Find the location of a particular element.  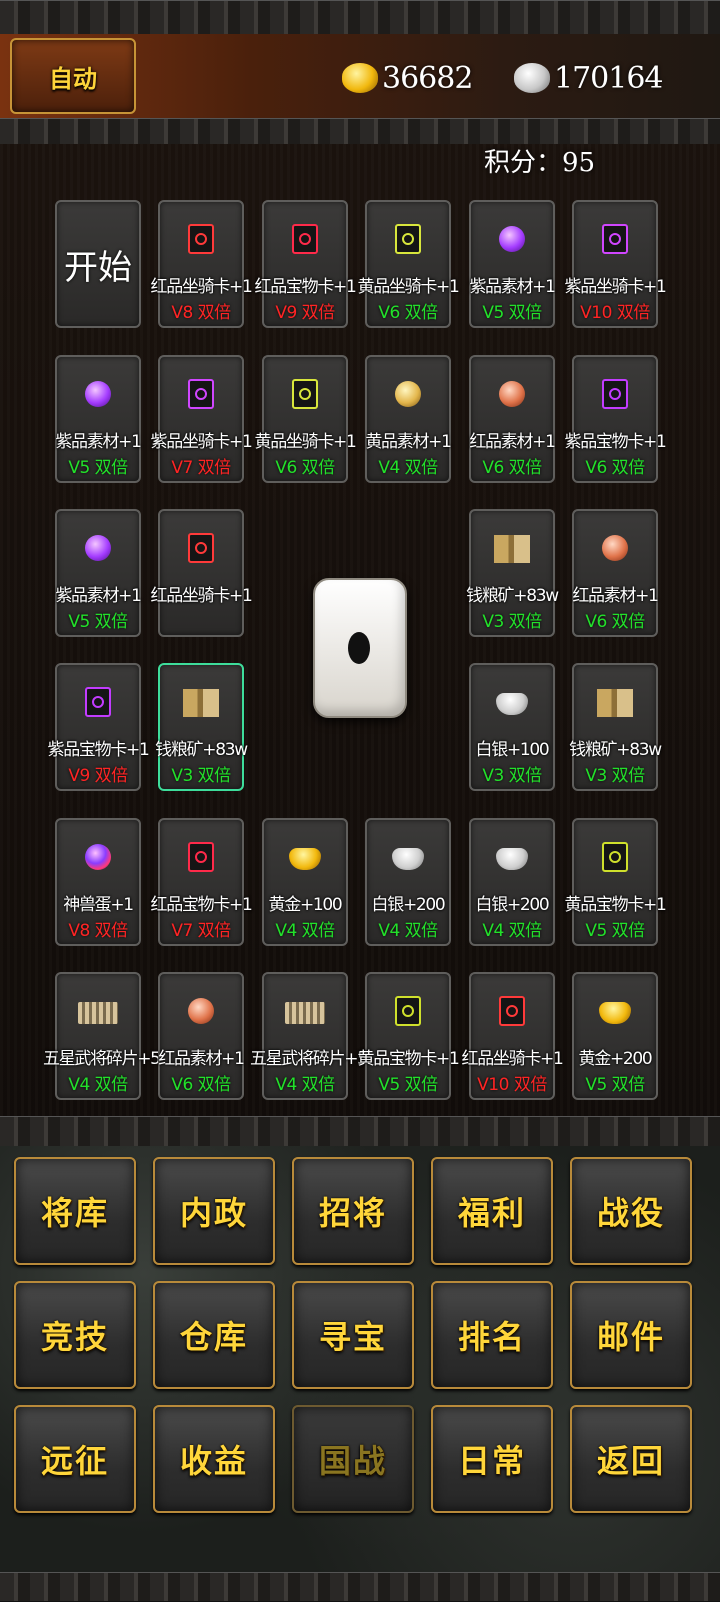

cell-reward-label: 黄品宝物卡+1 is located at coordinates (615, 905).